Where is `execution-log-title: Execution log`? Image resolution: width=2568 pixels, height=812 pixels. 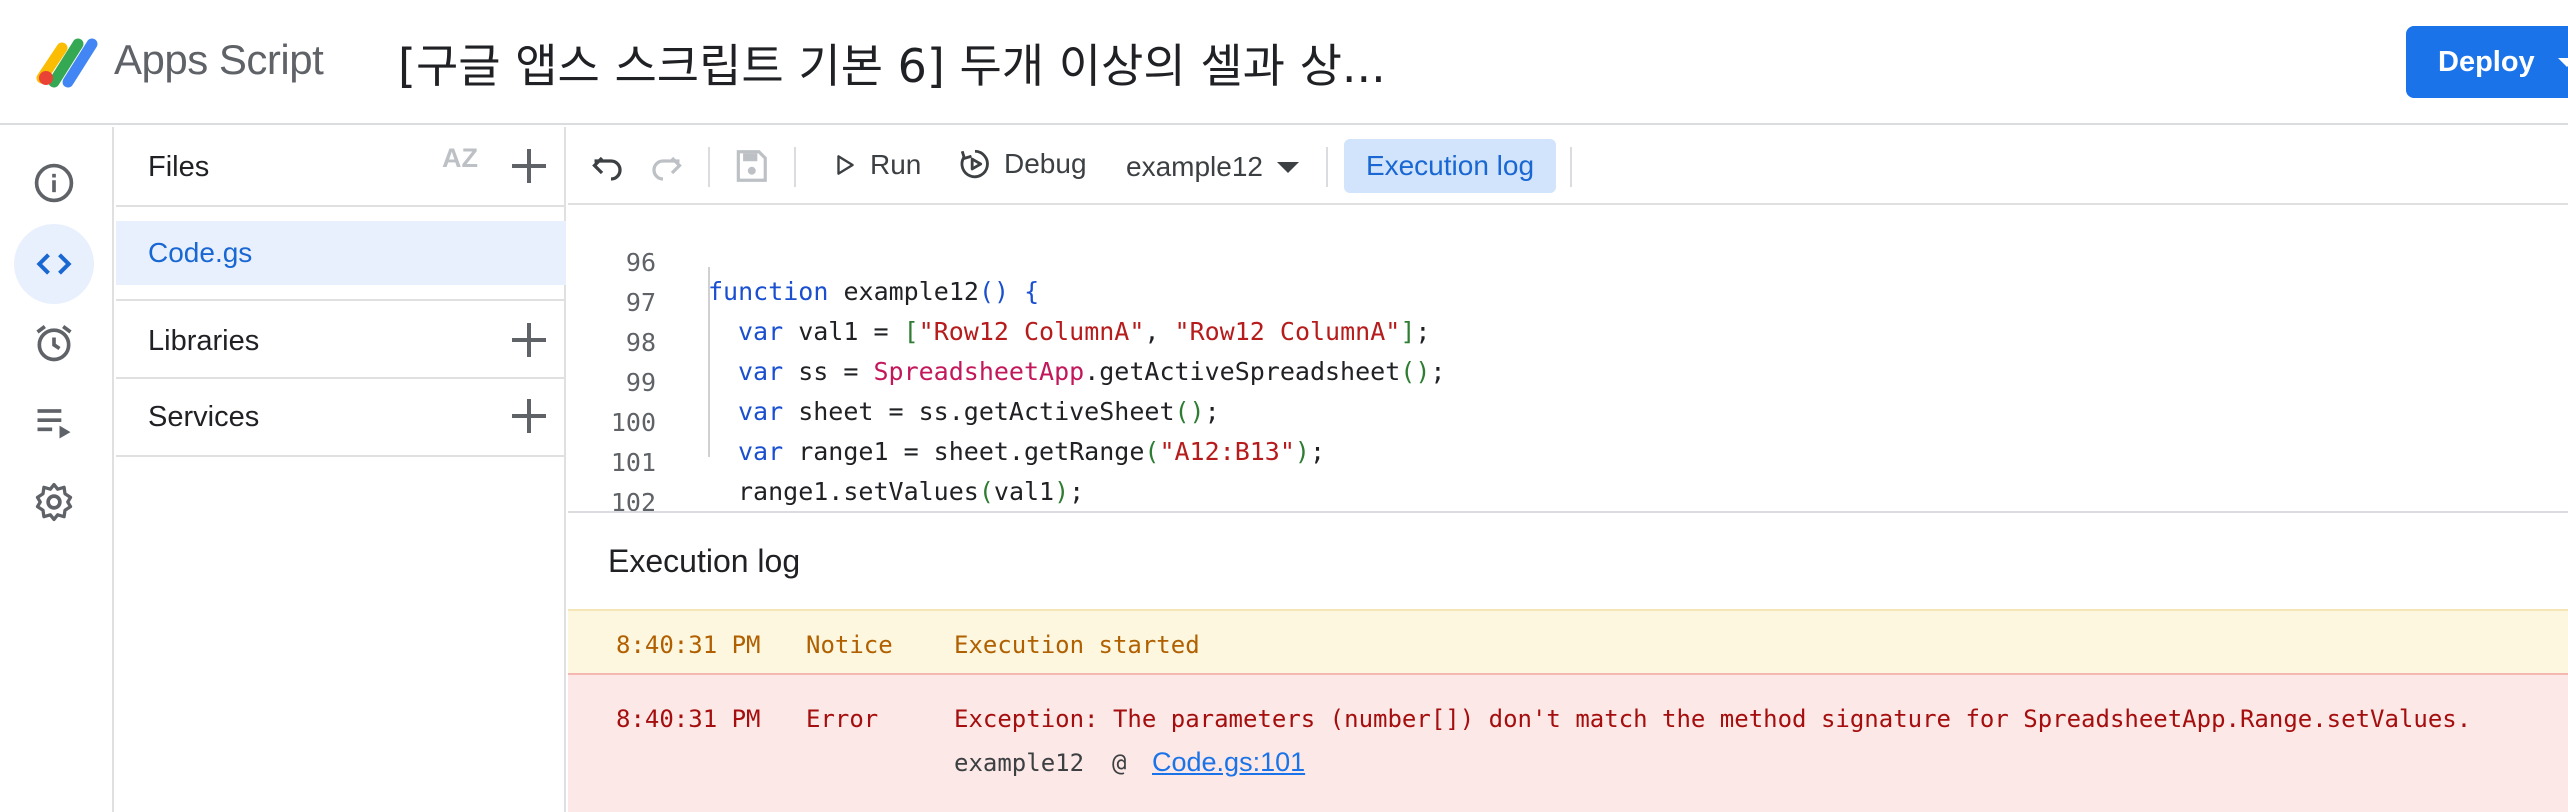 execution-log-title: Execution log is located at coordinates (704, 561).